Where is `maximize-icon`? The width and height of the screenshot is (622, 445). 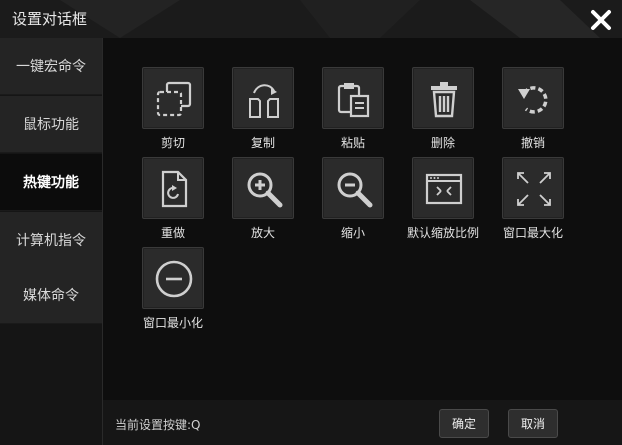
maximize-icon is located at coordinates (534, 189).